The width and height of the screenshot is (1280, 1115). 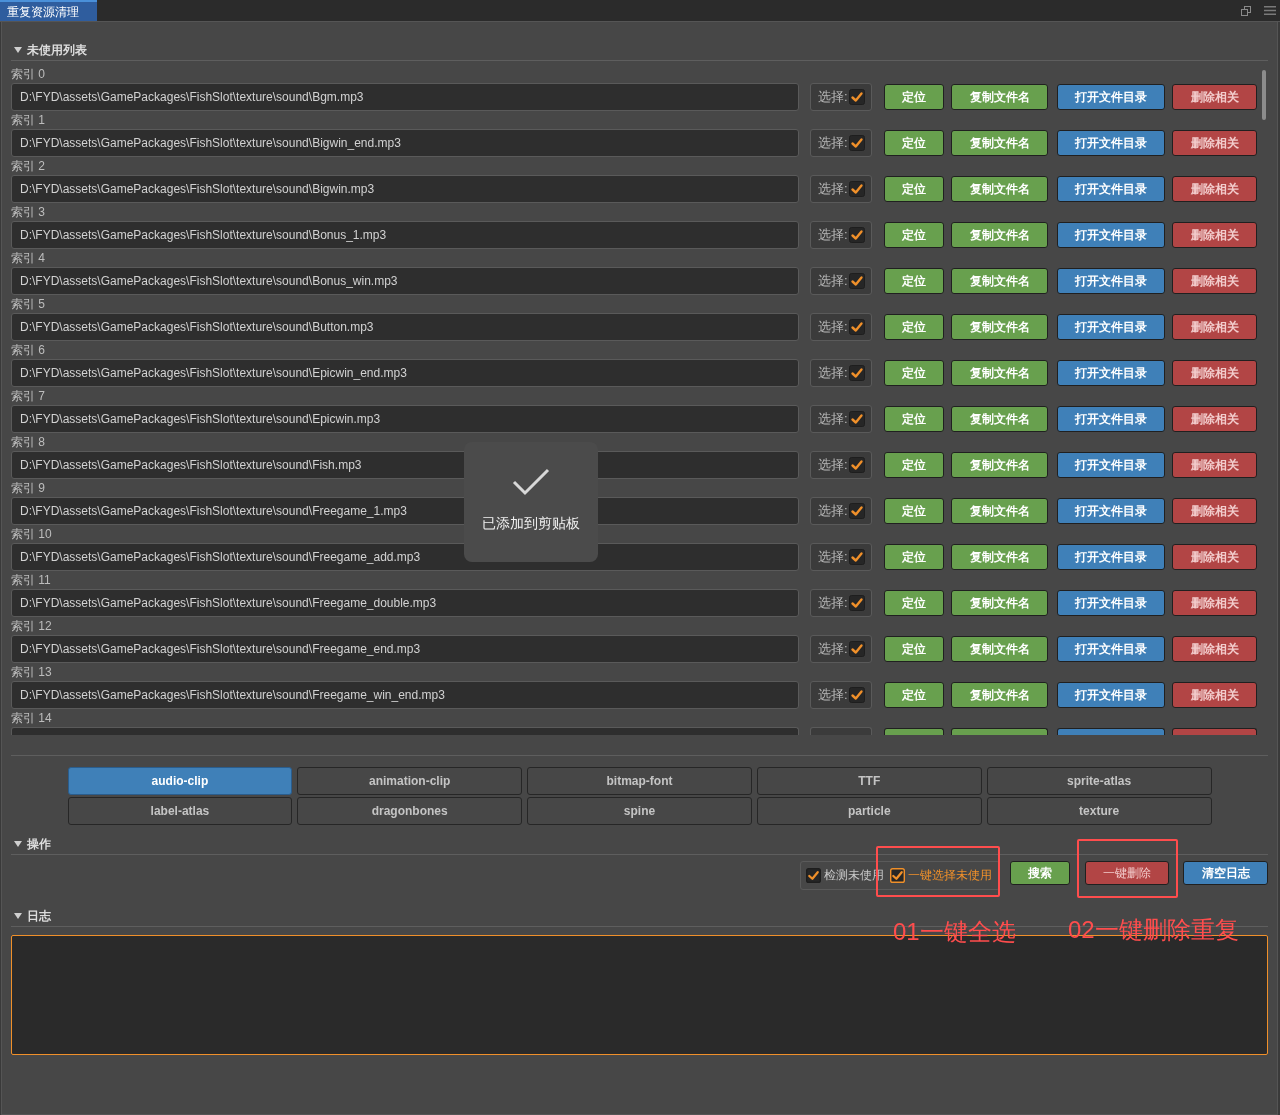 I want to click on asset-type-tab: dragonbones, so click(x=410, y=811).